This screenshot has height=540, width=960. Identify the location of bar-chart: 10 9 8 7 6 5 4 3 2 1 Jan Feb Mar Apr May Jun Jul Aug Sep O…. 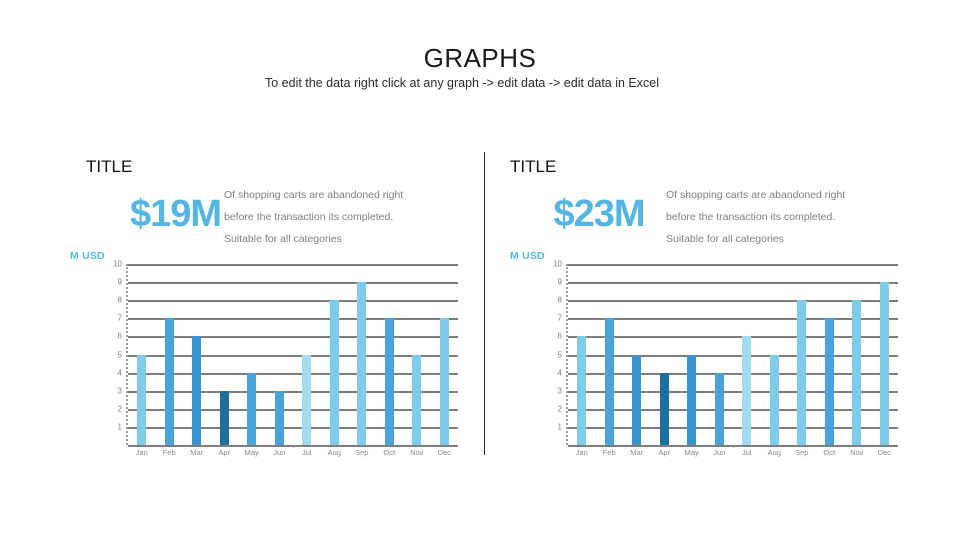
(273, 364).